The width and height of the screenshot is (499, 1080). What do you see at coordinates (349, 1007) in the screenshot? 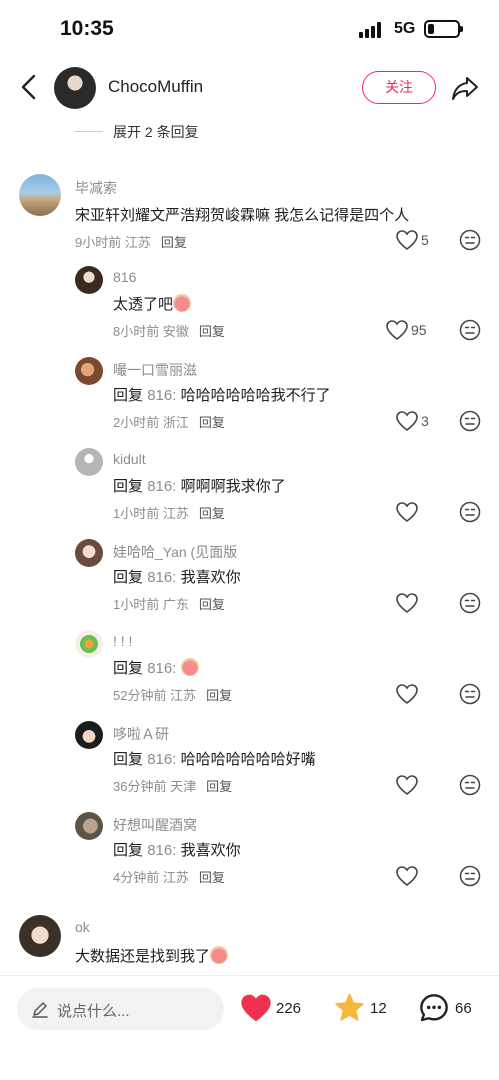
I see `star-icon` at bounding box center [349, 1007].